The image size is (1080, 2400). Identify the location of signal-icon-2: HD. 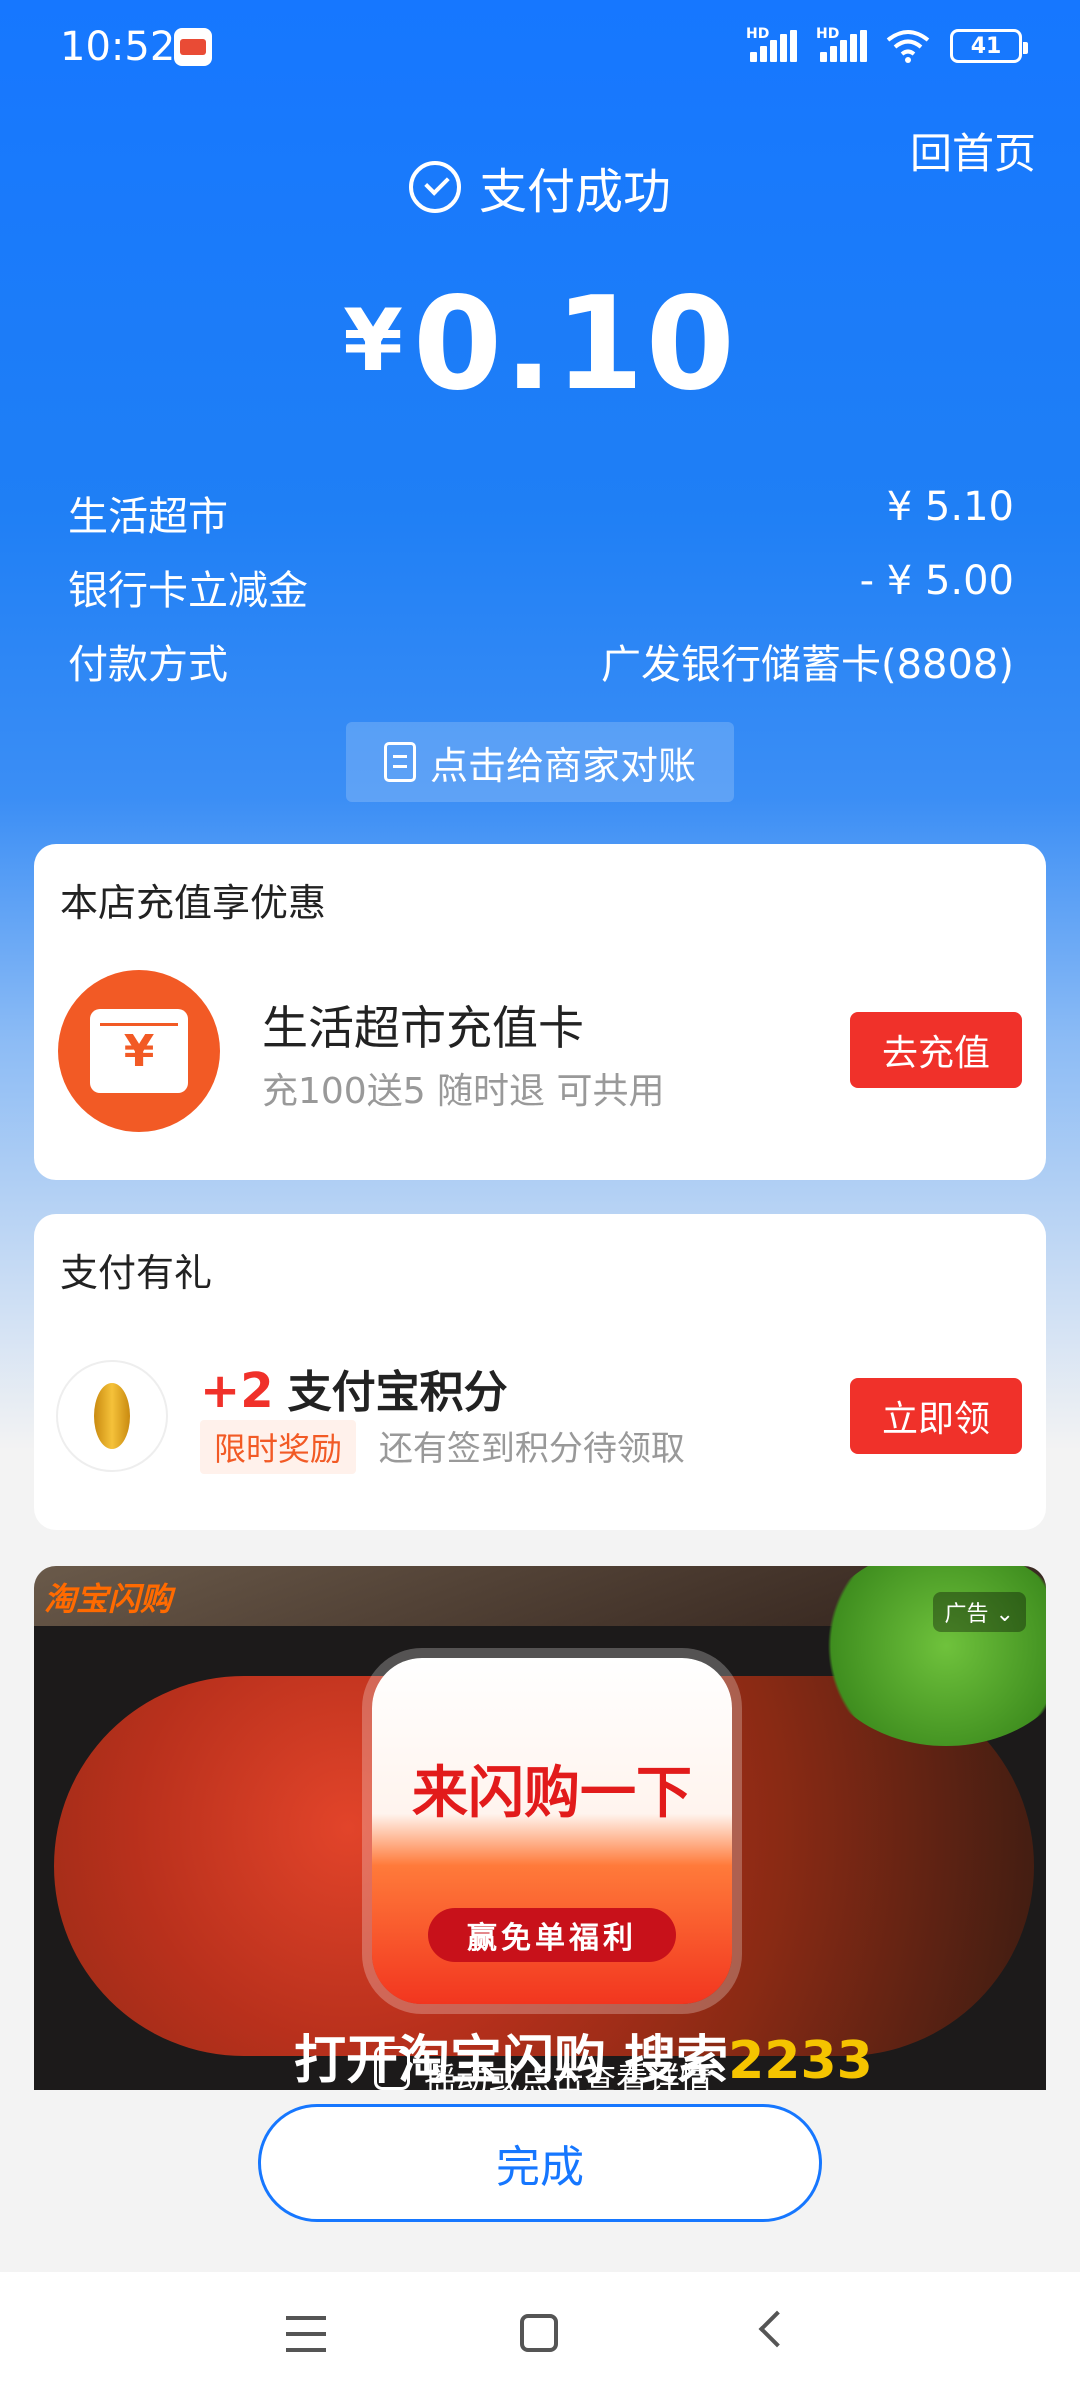
(841, 46).